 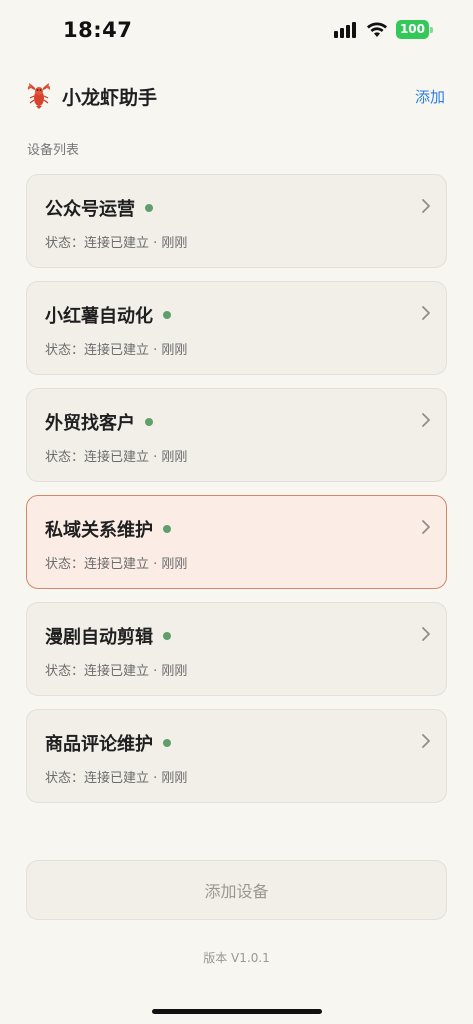 What do you see at coordinates (99, 530) in the screenshot?
I see `device-name: 私域关系维护` at bounding box center [99, 530].